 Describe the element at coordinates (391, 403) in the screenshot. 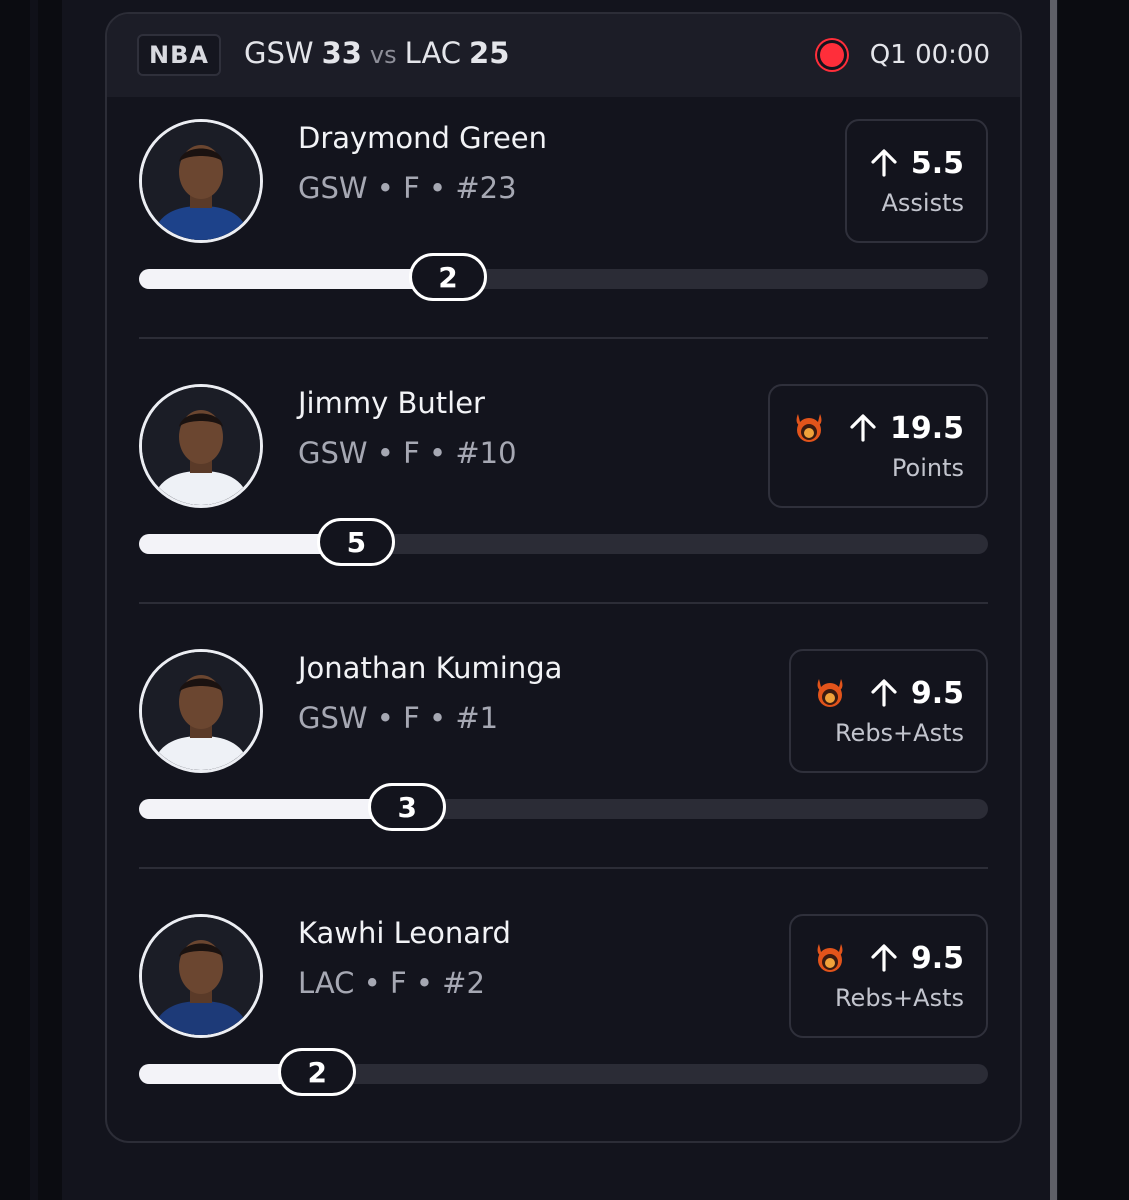

I see `player-name: Jimmy Butler` at that location.